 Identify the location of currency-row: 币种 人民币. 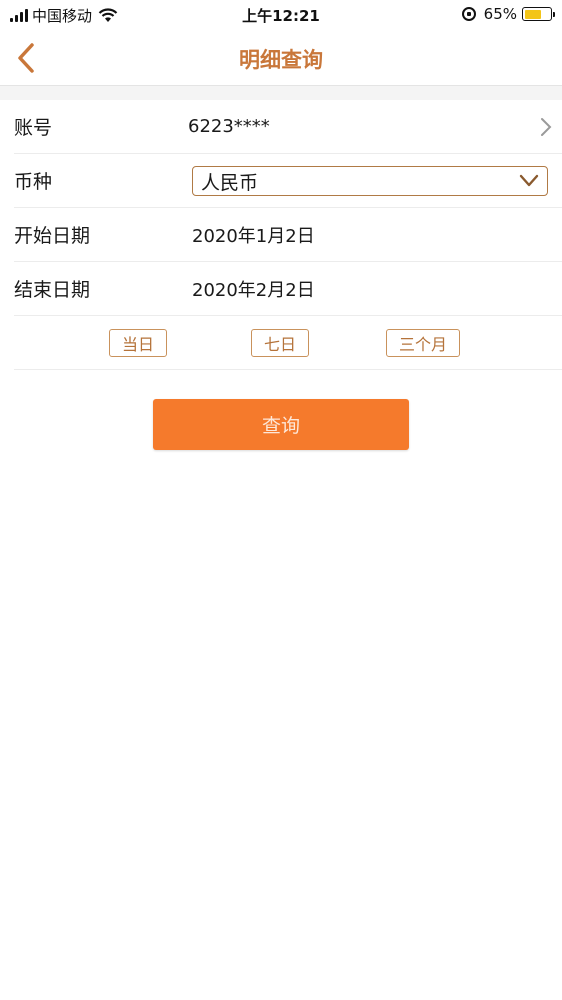
(288, 181).